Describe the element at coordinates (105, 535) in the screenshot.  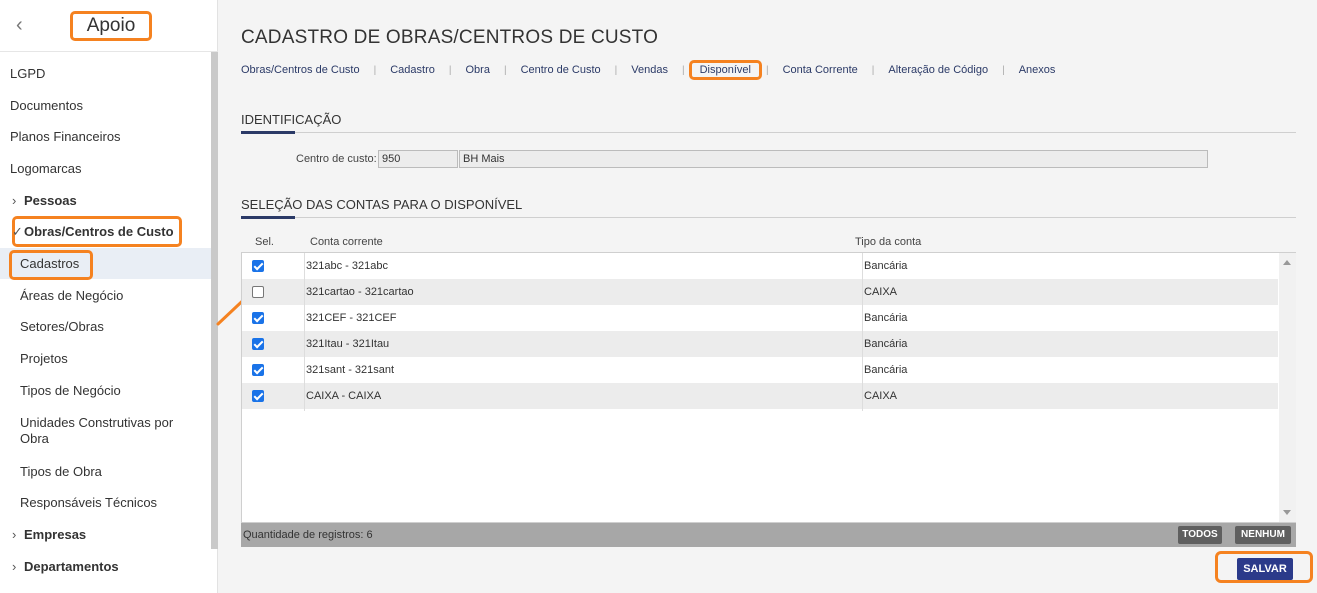
I see `sidebar-group-empresas: › Empresas` at that location.